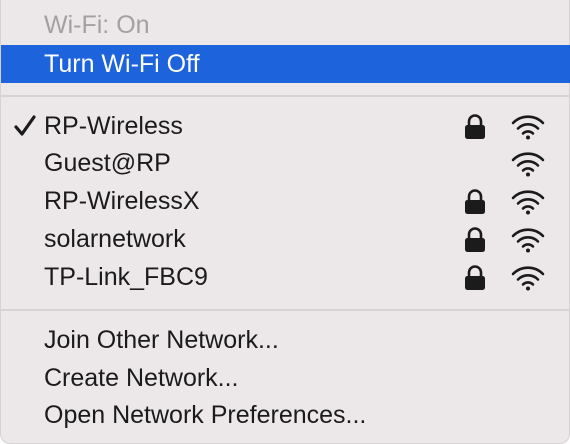 This screenshot has width=570, height=444. What do you see at coordinates (285, 163) in the screenshot?
I see `network-item-guest-rp: Guest@RP` at bounding box center [285, 163].